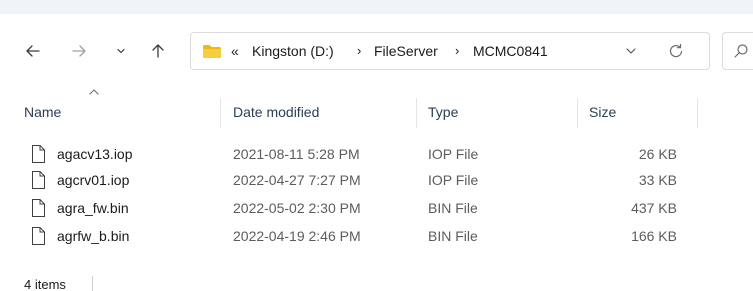  What do you see at coordinates (657, 154) in the screenshot?
I see `file-size: 26 KB` at bounding box center [657, 154].